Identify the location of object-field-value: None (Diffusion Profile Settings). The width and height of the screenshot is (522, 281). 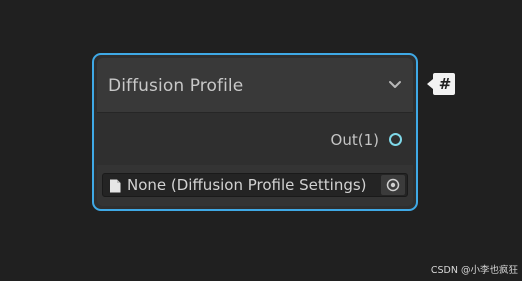
(247, 185).